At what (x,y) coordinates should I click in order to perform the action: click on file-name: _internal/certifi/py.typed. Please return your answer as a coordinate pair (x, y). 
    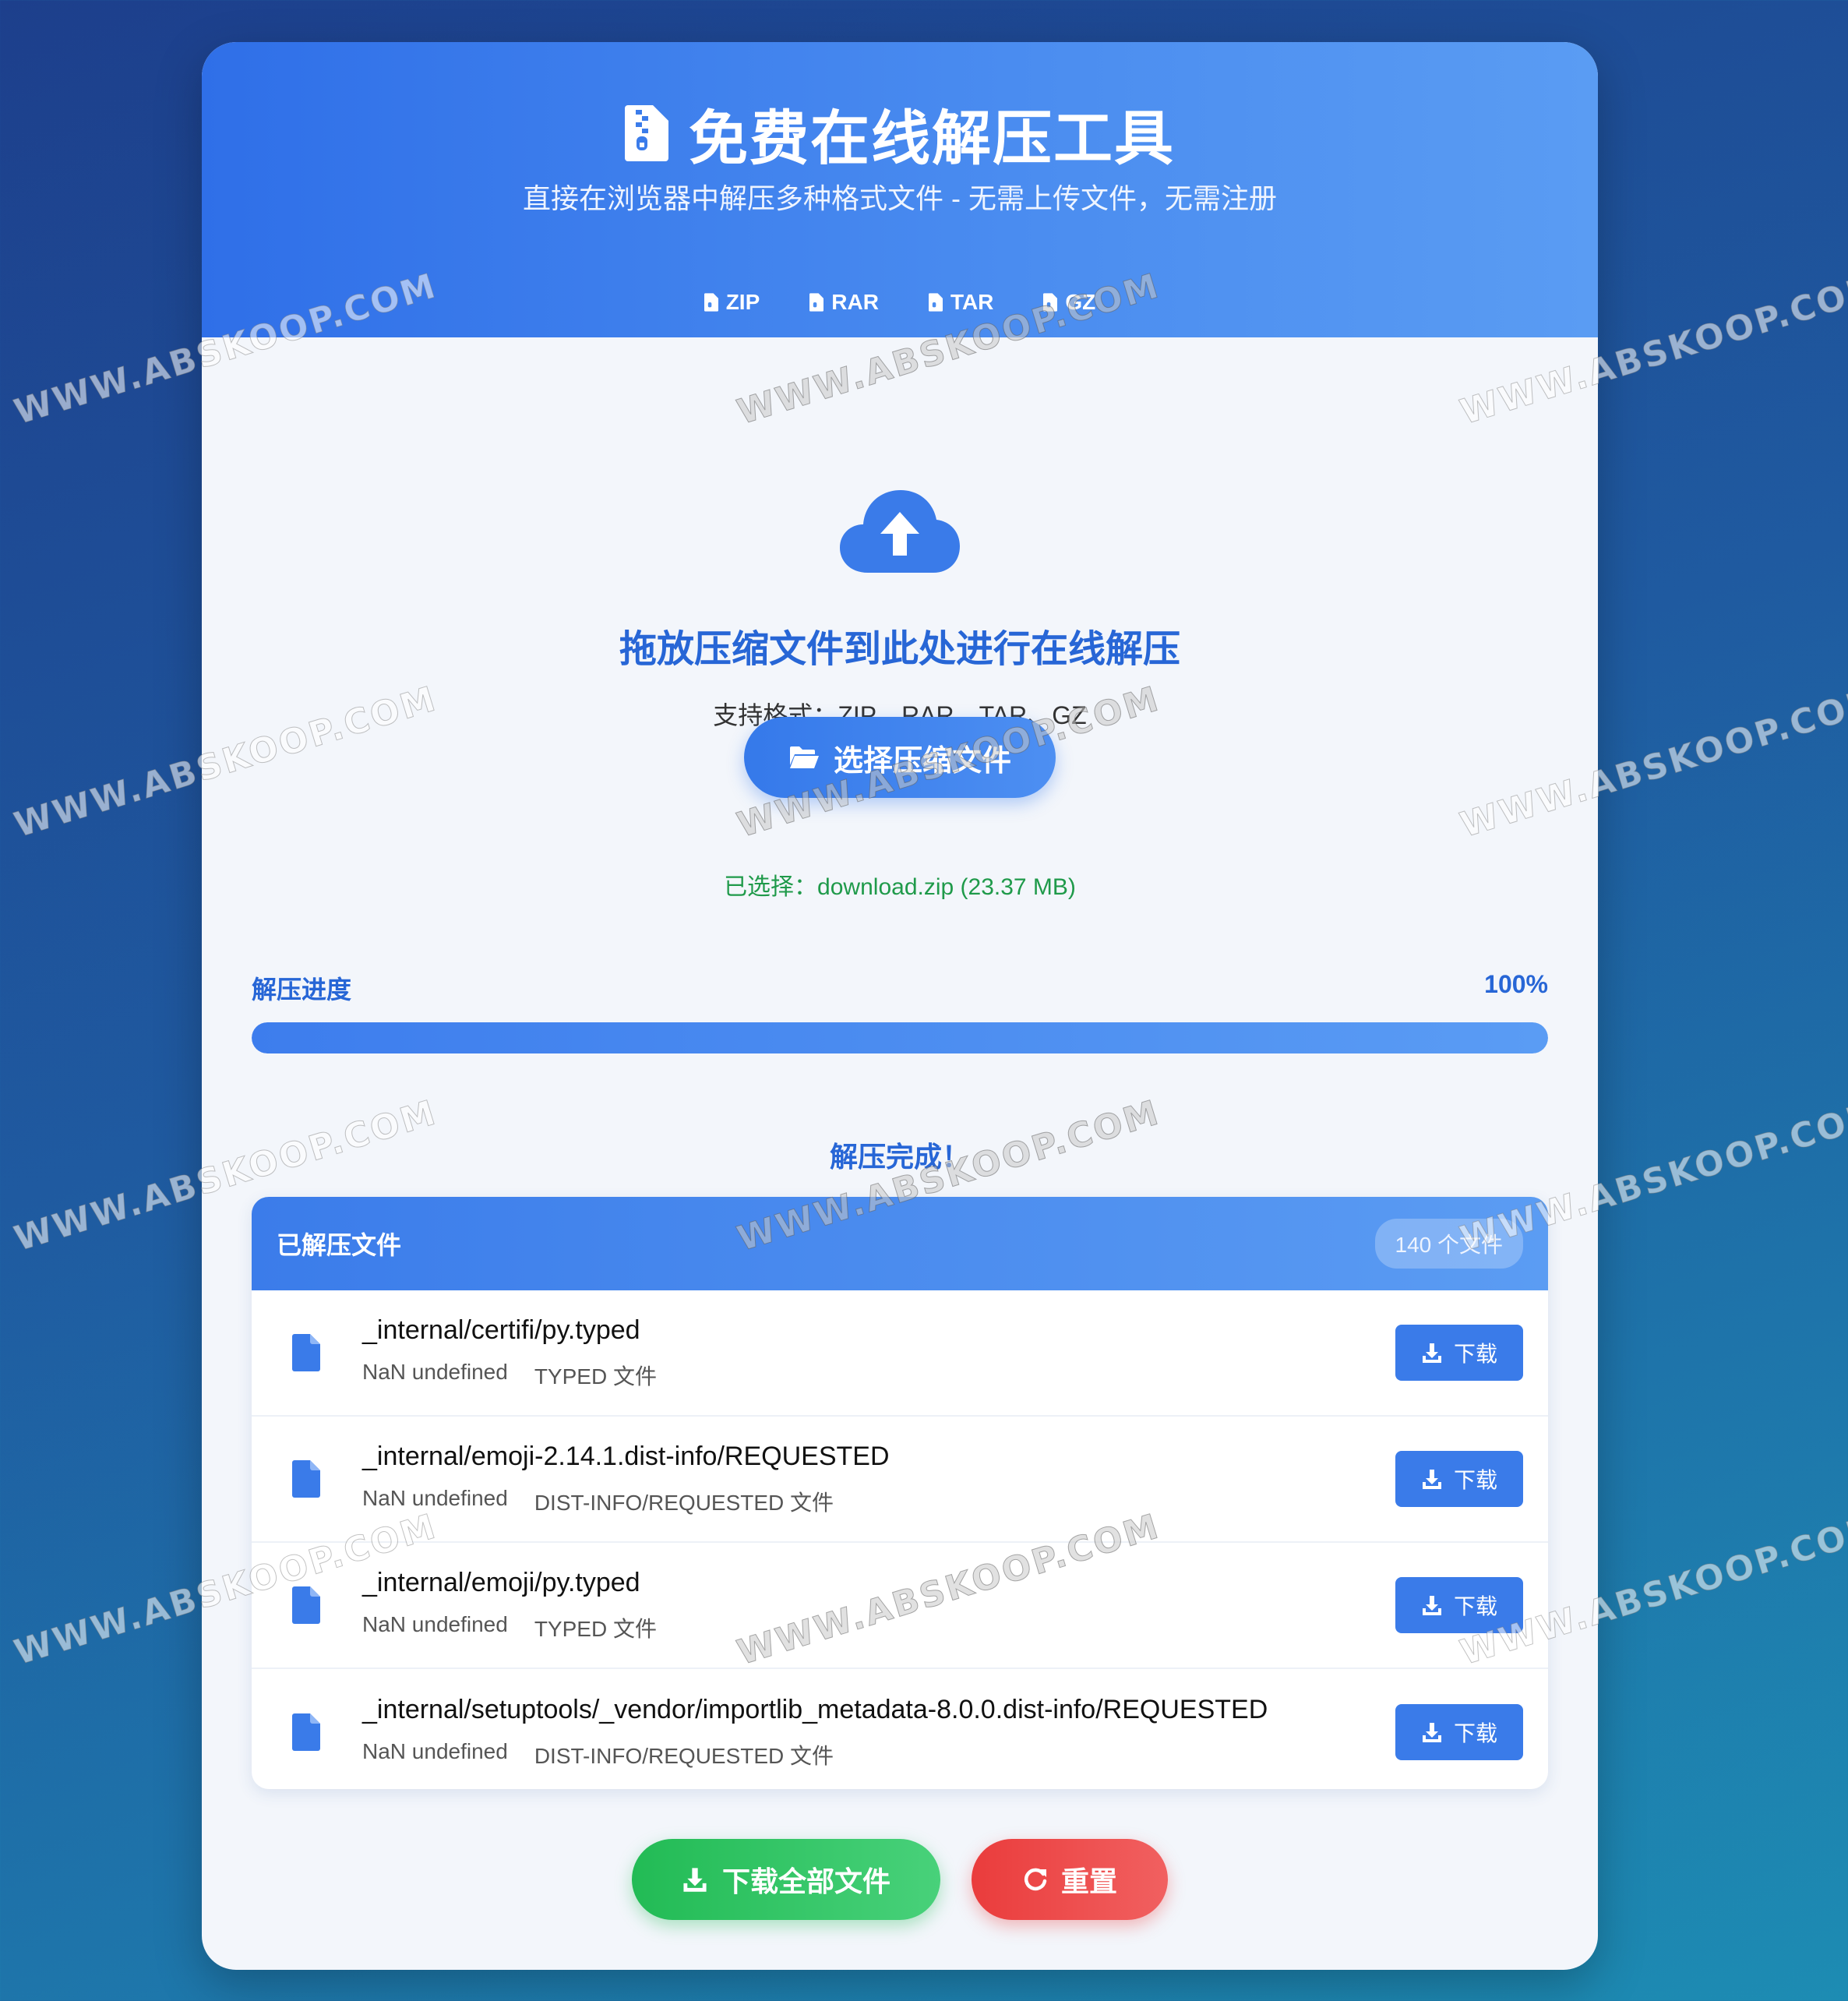
    Looking at the image, I should click on (501, 1330).